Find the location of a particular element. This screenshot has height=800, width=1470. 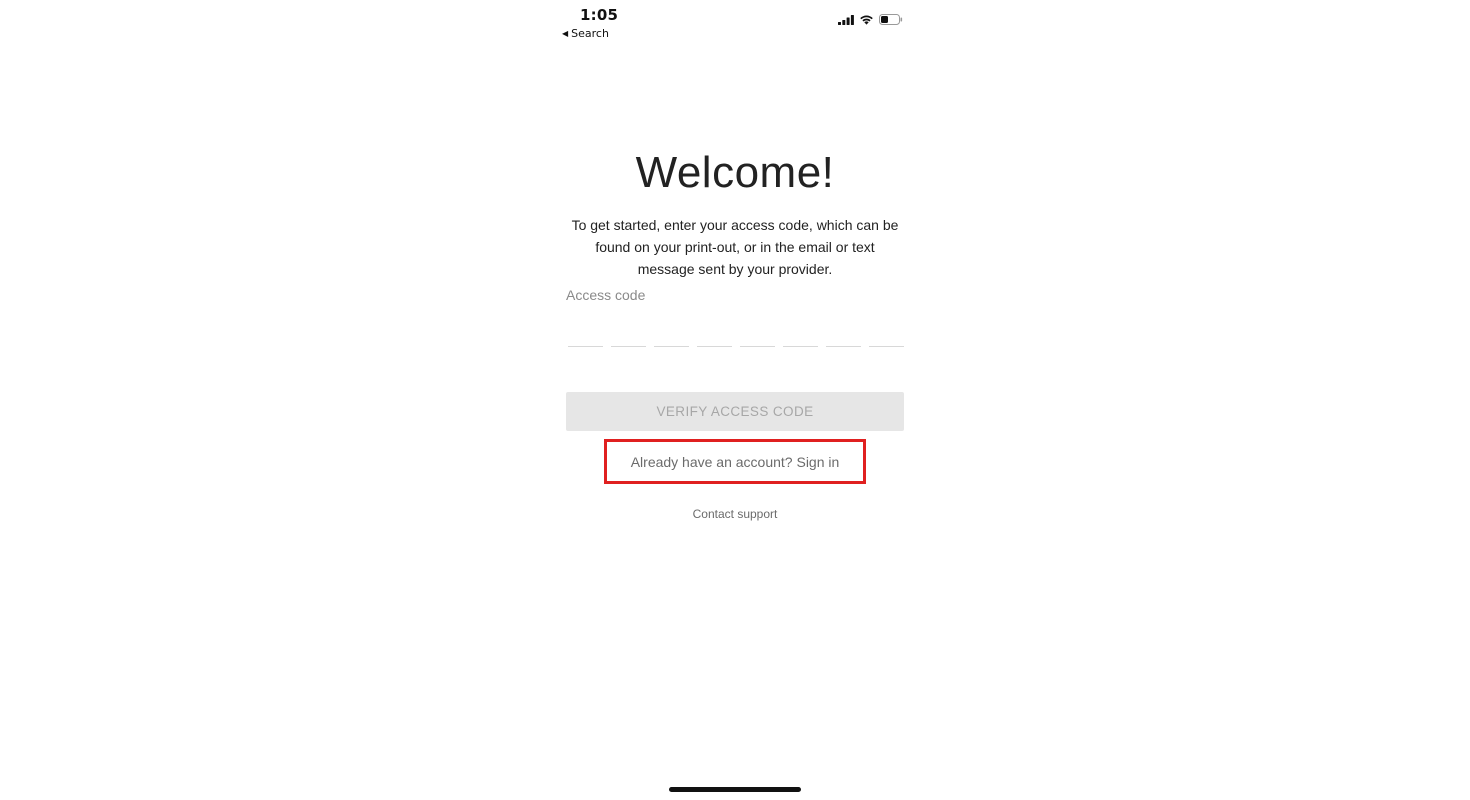

sign-in-link: Already have an account? Sign in is located at coordinates (735, 461).